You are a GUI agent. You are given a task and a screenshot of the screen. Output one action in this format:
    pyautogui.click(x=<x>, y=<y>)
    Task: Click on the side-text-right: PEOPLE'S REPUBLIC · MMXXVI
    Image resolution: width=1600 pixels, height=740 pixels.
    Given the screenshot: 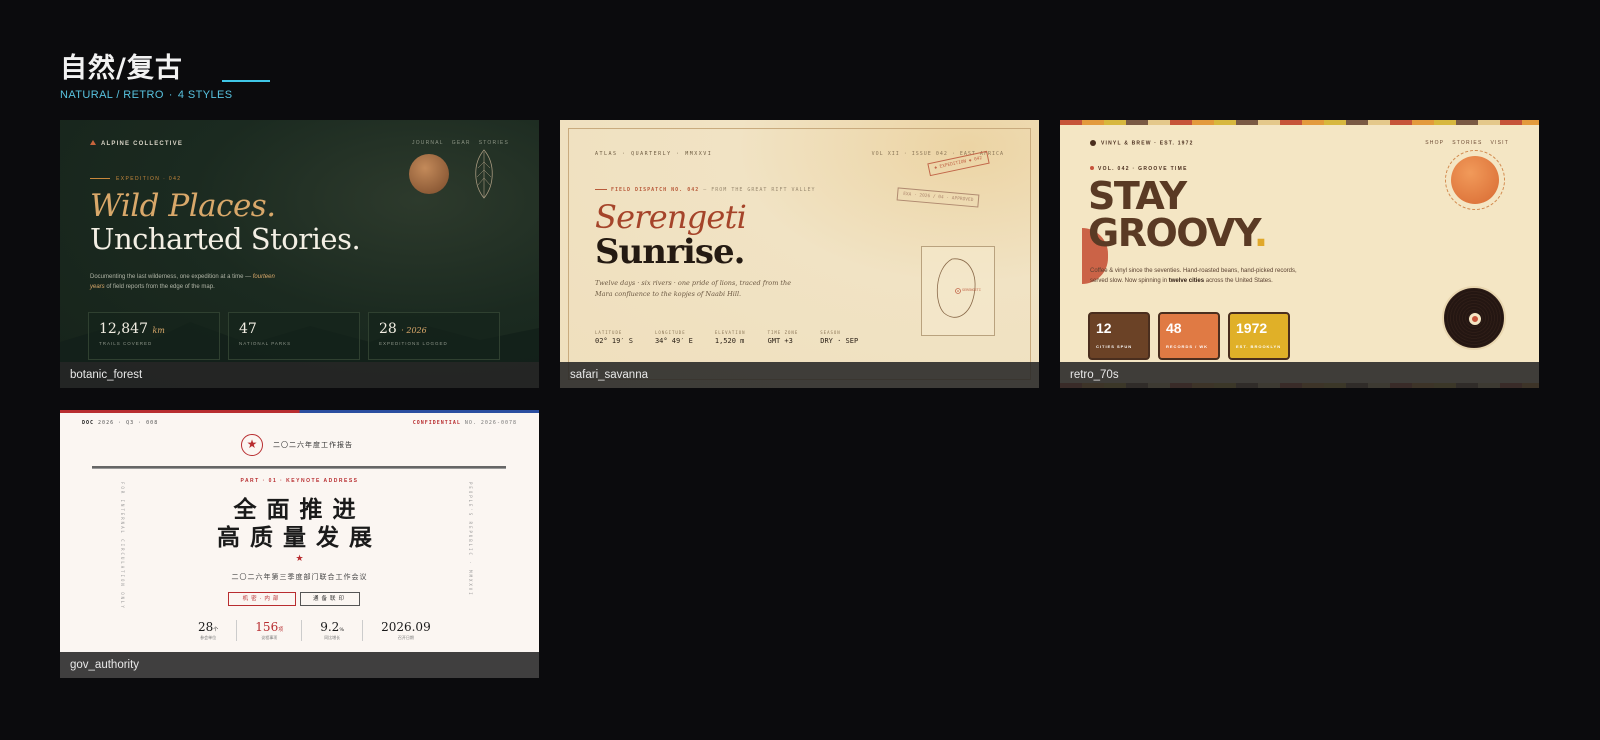 What is the action you would take?
    pyautogui.click(x=470, y=539)
    